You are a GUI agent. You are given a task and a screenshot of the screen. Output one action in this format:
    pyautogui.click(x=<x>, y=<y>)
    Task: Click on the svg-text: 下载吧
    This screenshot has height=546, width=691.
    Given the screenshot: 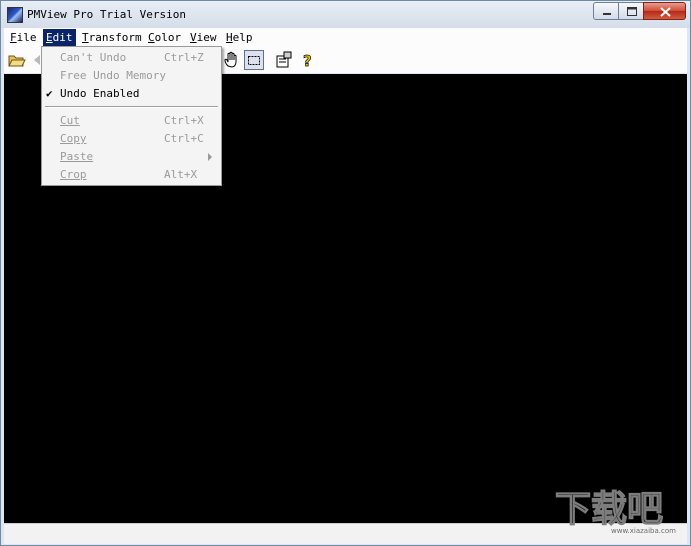 What is the action you would take?
    pyautogui.click(x=609, y=509)
    